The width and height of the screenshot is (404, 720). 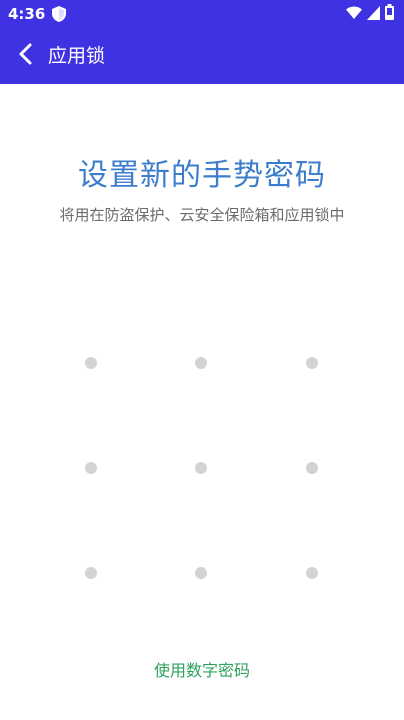 What do you see at coordinates (354, 14) in the screenshot?
I see `wifi-icon` at bounding box center [354, 14].